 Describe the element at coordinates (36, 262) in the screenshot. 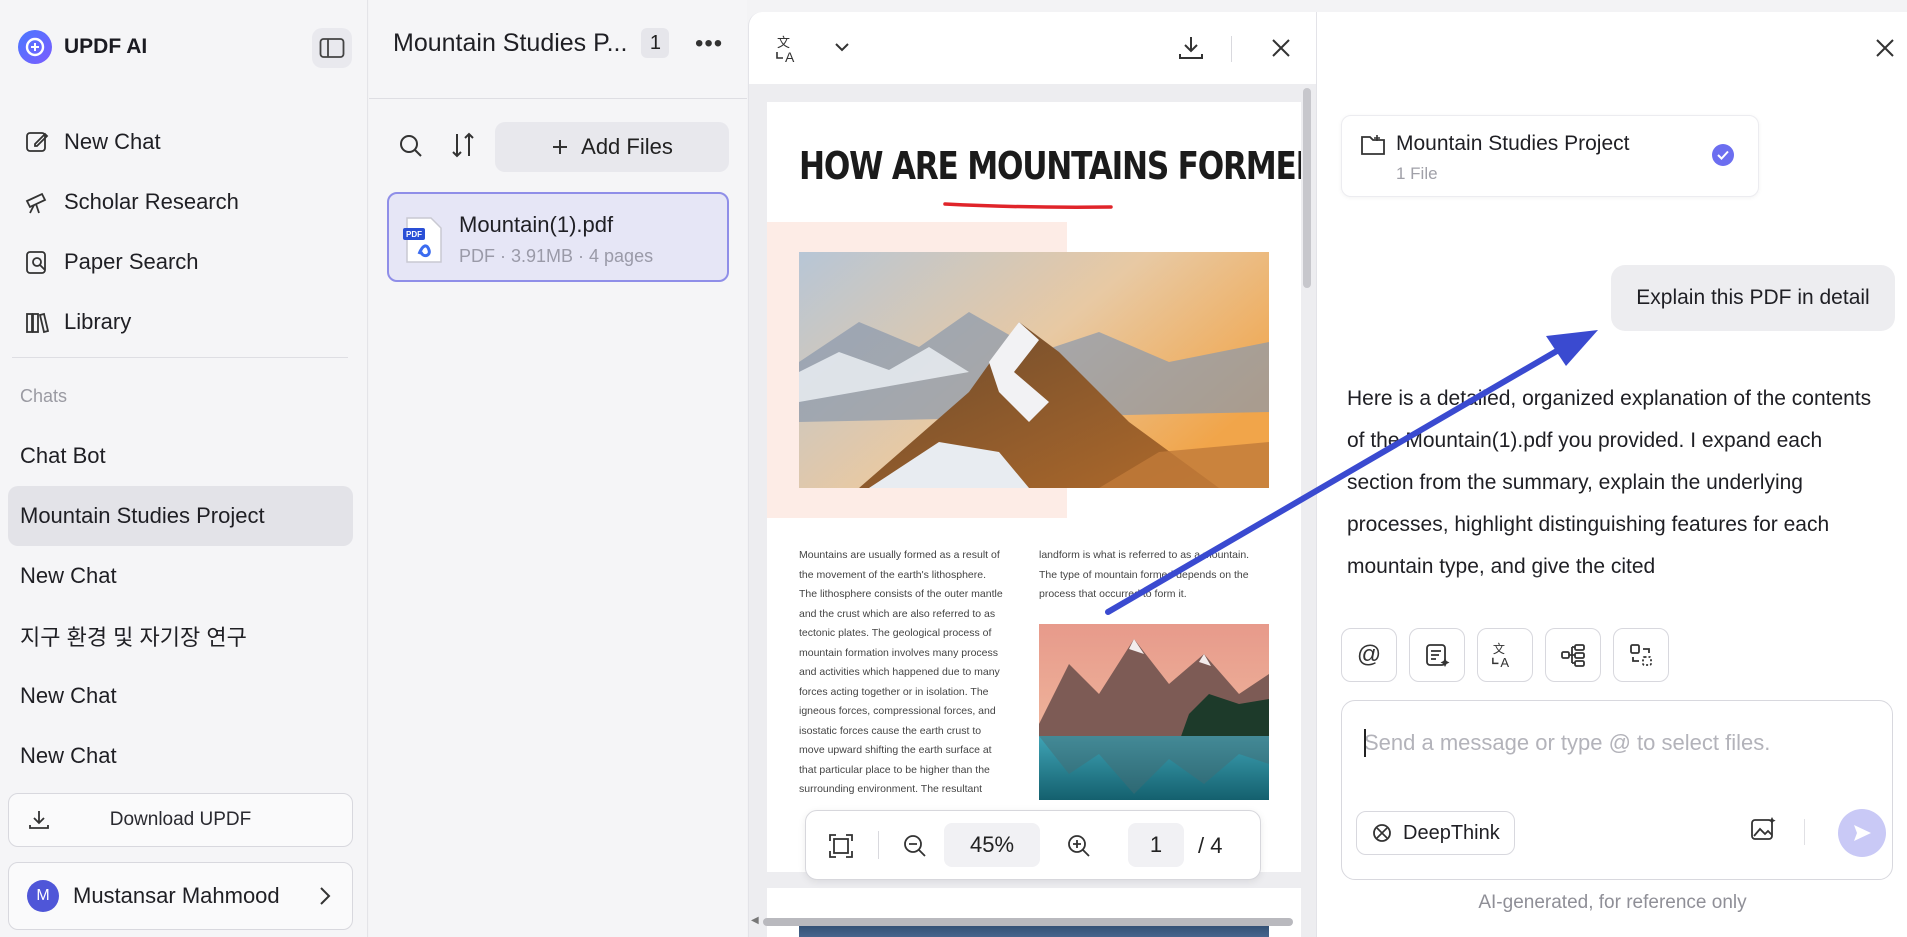

I see `document-search-icon` at that location.